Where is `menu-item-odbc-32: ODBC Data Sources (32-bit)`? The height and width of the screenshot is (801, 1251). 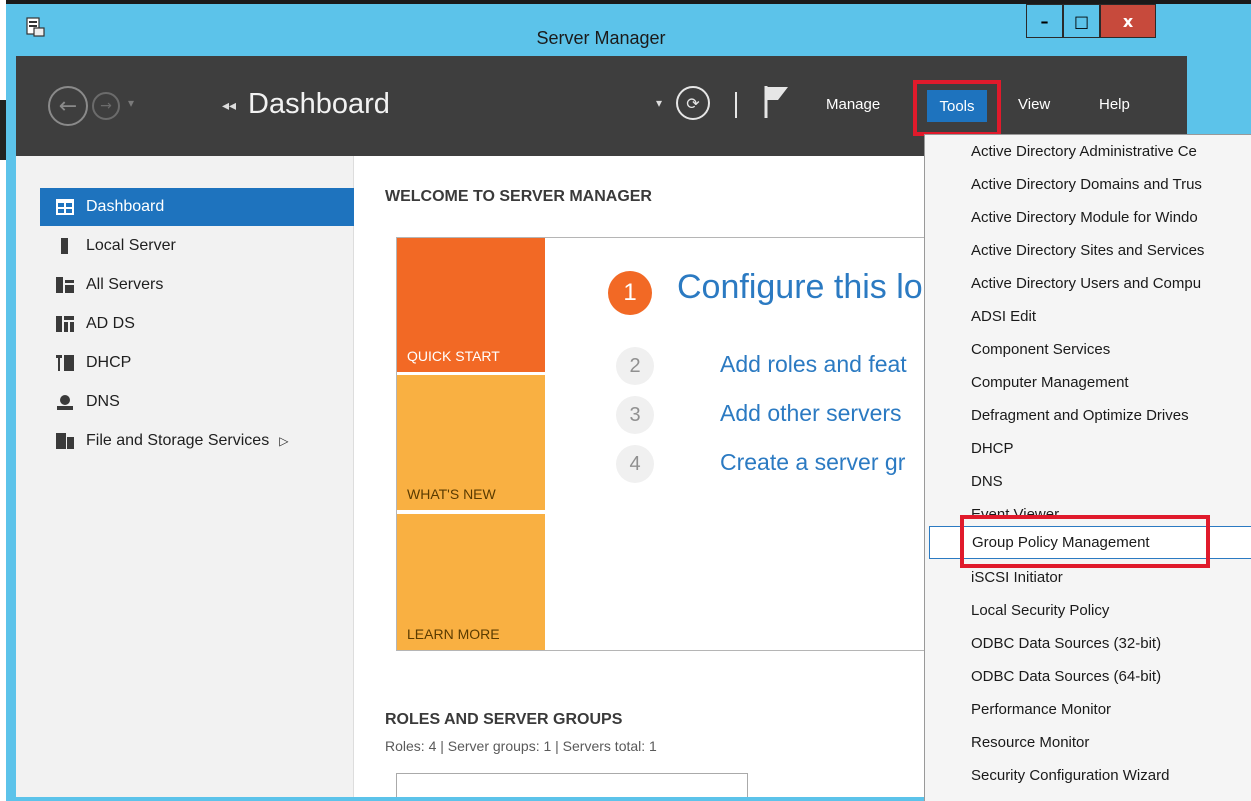
menu-item-odbc-32: ODBC Data Sources (32-bit) is located at coordinates (1111, 643).